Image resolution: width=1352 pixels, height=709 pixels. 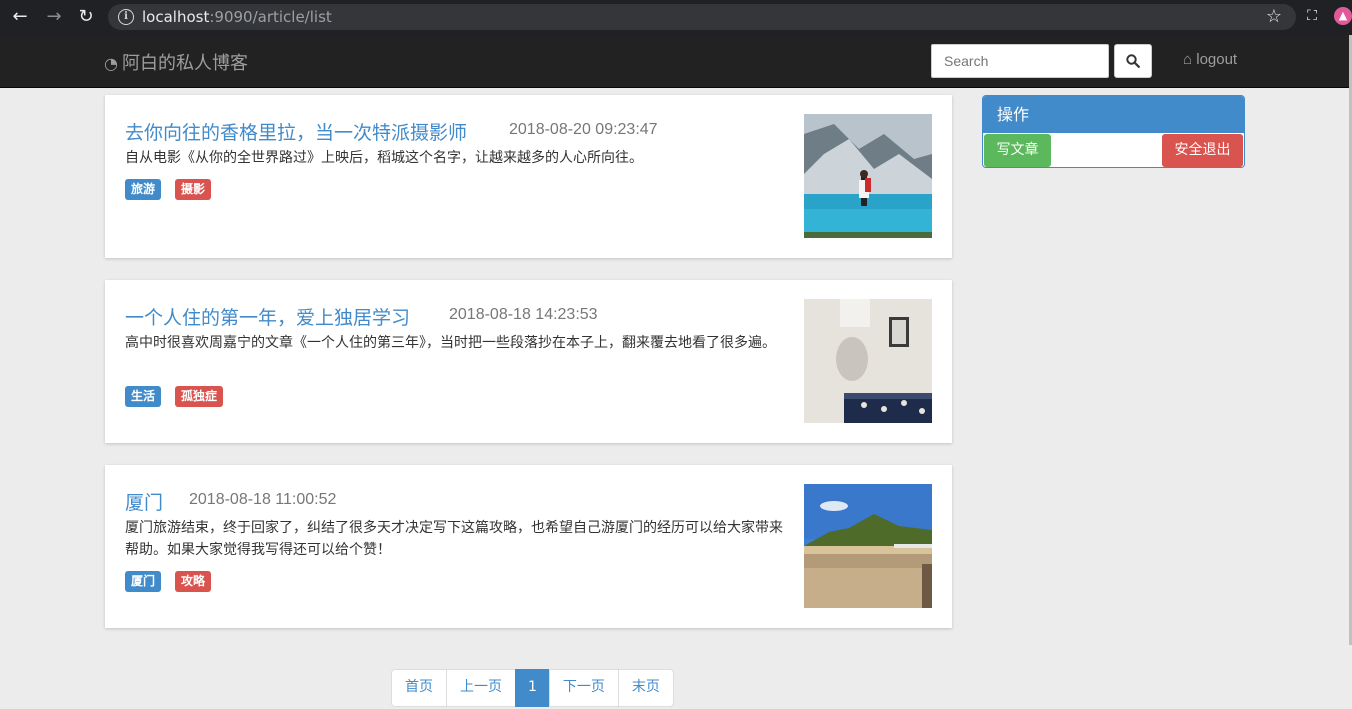 What do you see at coordinates (1202, 150) in the screenshot?
I see `safe-logout-button: 安全退出` at bounding box center [1202, 150].